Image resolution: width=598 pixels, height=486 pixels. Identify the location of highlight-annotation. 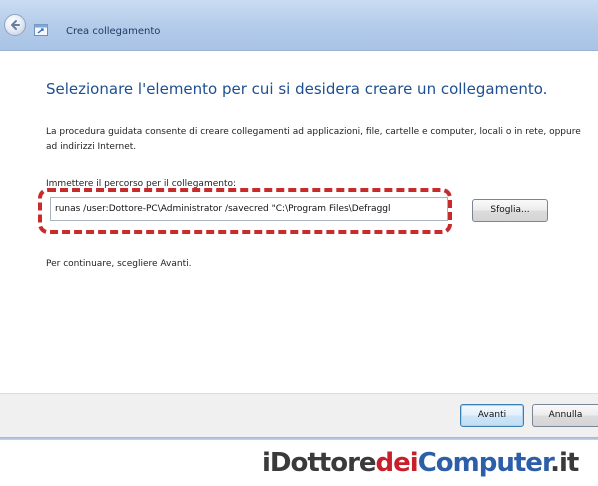
(245, 211).